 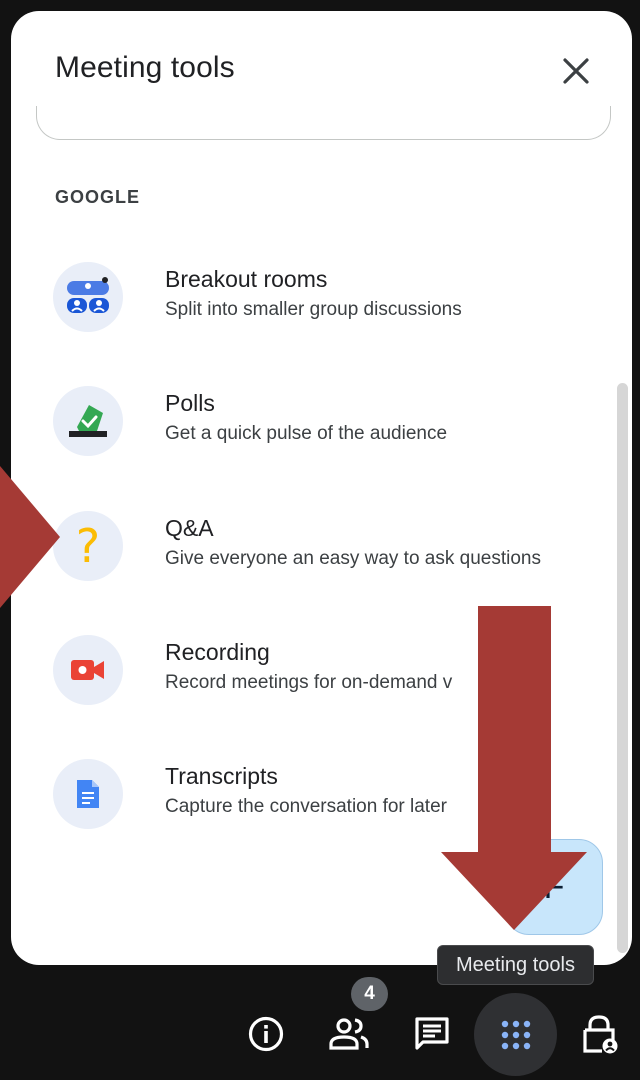 I want to click on qa-icon: ?, so click(x=88, y=546).